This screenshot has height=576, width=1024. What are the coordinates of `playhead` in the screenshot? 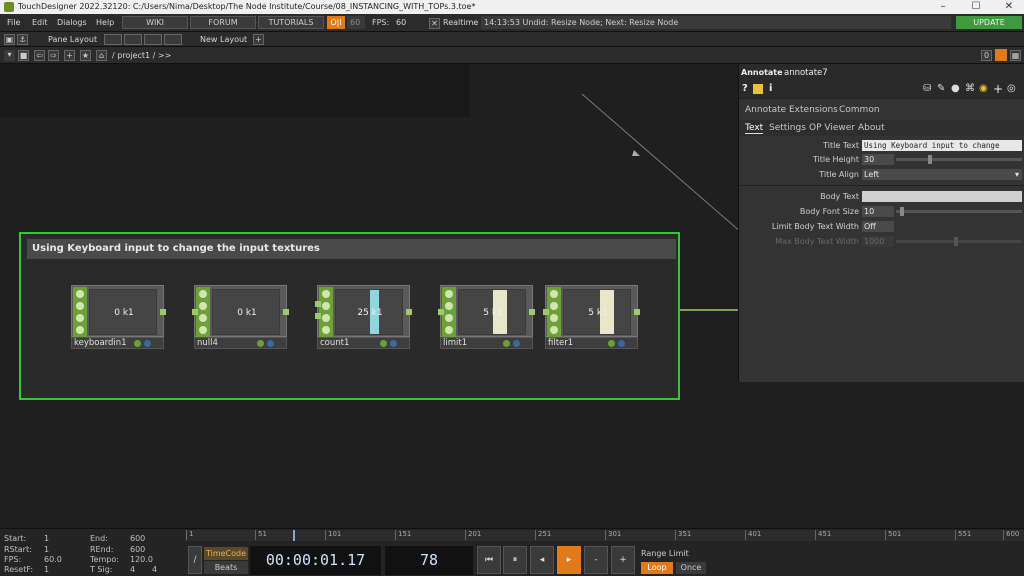 It's located at (294, 535).